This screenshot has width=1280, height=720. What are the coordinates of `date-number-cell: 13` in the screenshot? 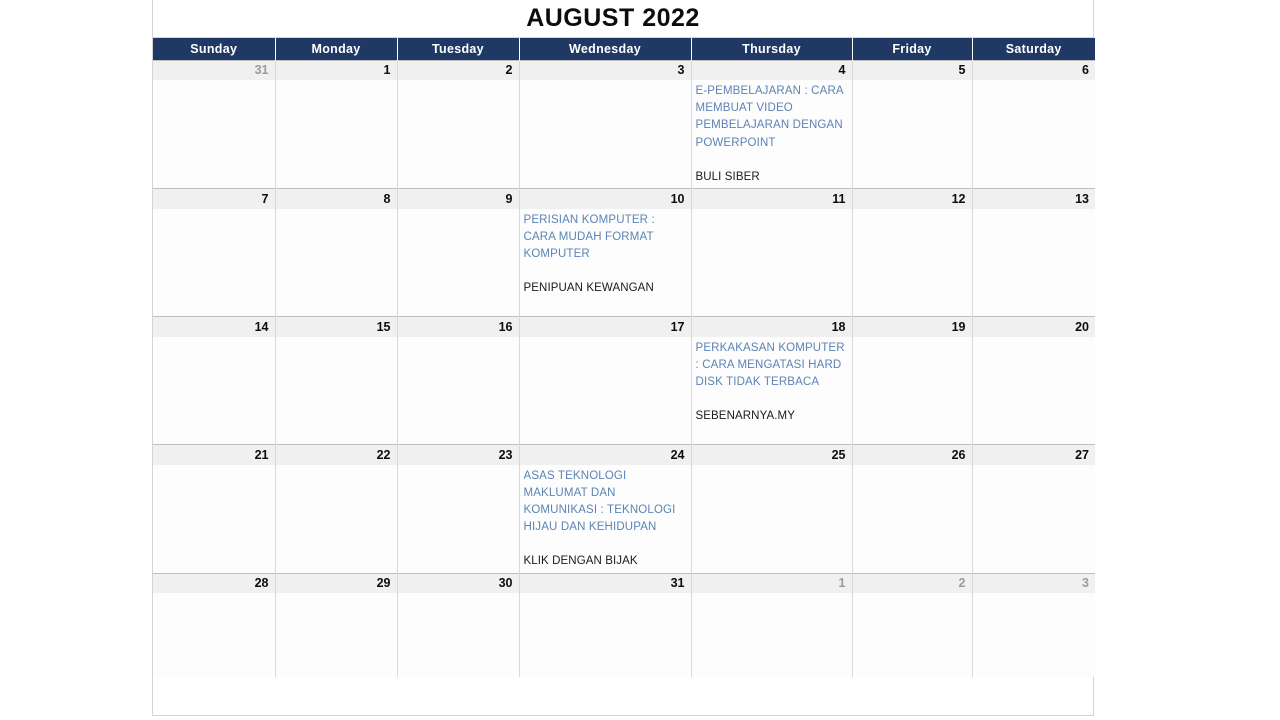 It's located at (1033, 198).